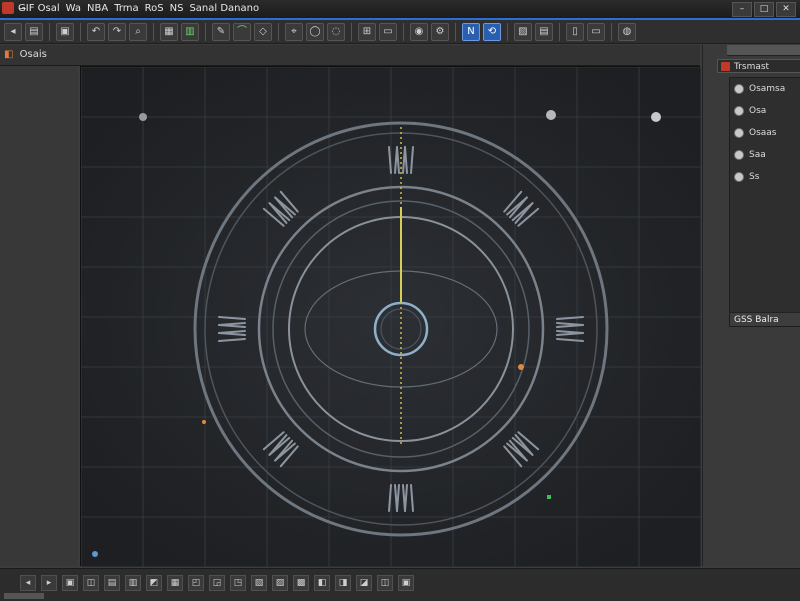 The image size is (800, 601). What do you see at coordinates (523, 31) in the screenshot?
I see `view-icon: ▨` at bounding box center [523, 31].